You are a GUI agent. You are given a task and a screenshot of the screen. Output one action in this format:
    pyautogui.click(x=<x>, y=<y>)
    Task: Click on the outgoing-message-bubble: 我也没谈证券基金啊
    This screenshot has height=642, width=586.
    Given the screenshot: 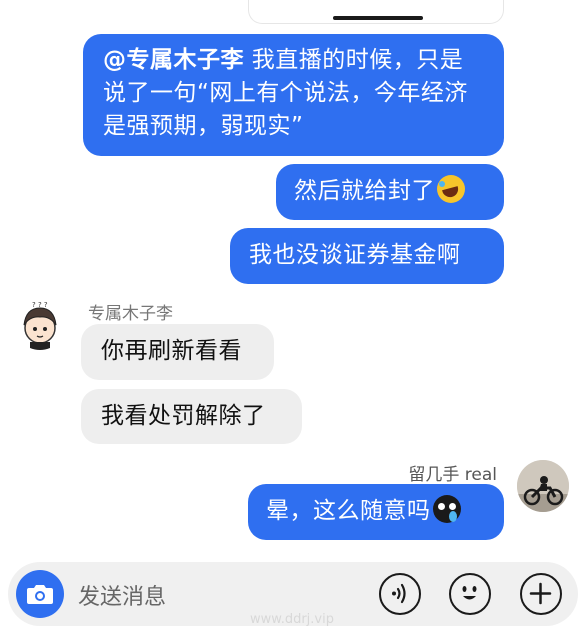 What is the action you would take?
    pyautogui.click(x=367, y=256)
    